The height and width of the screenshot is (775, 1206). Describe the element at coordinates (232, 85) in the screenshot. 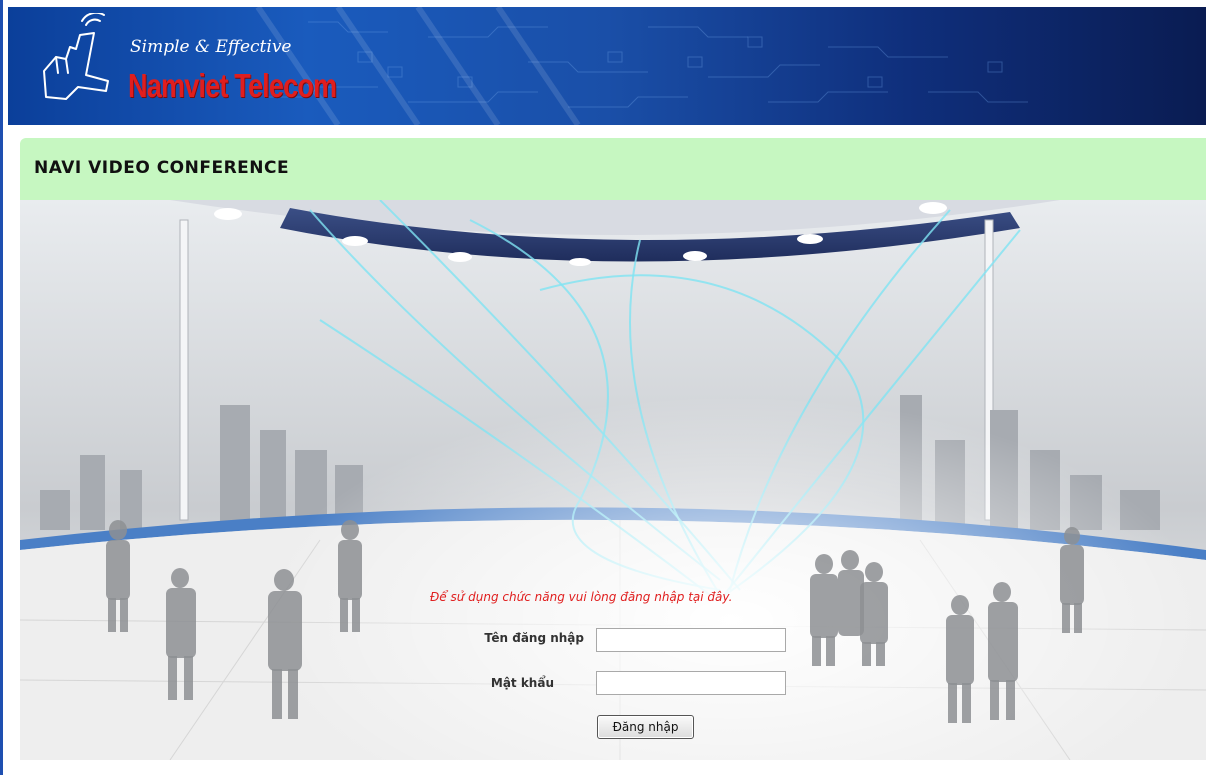

I see `brand-logo-text: Namviet Telecom` at that location.